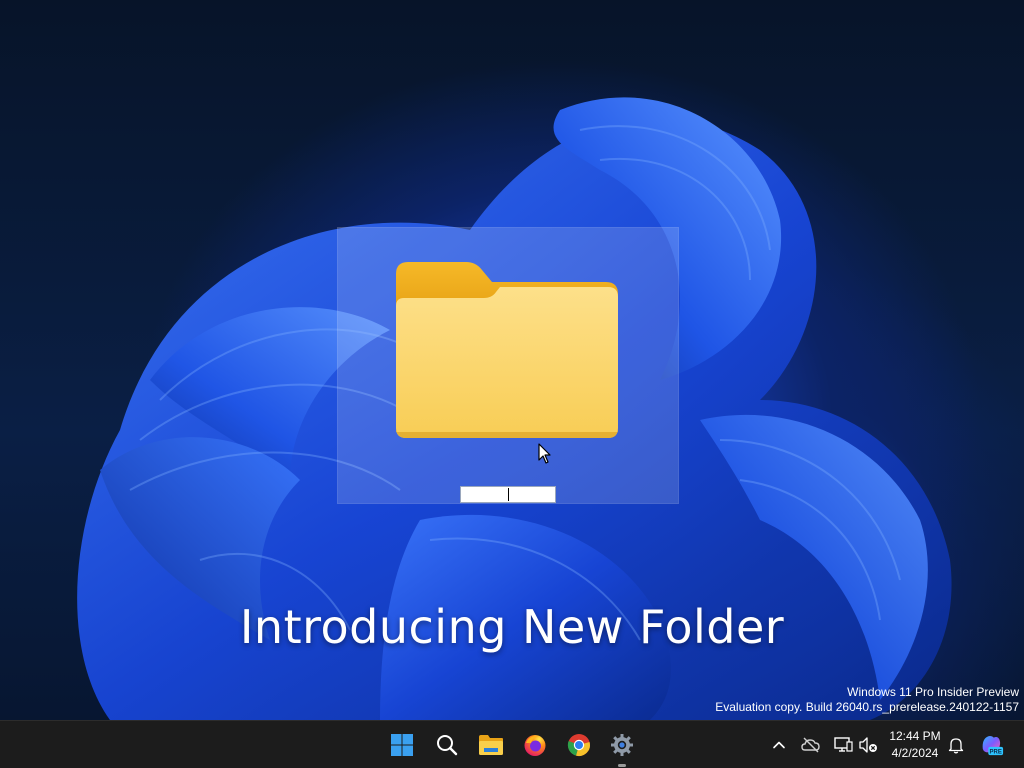 The height and width of the screenshot is (768, 1024). I want to click on show-hidden-icons-button, so click(779, 745).